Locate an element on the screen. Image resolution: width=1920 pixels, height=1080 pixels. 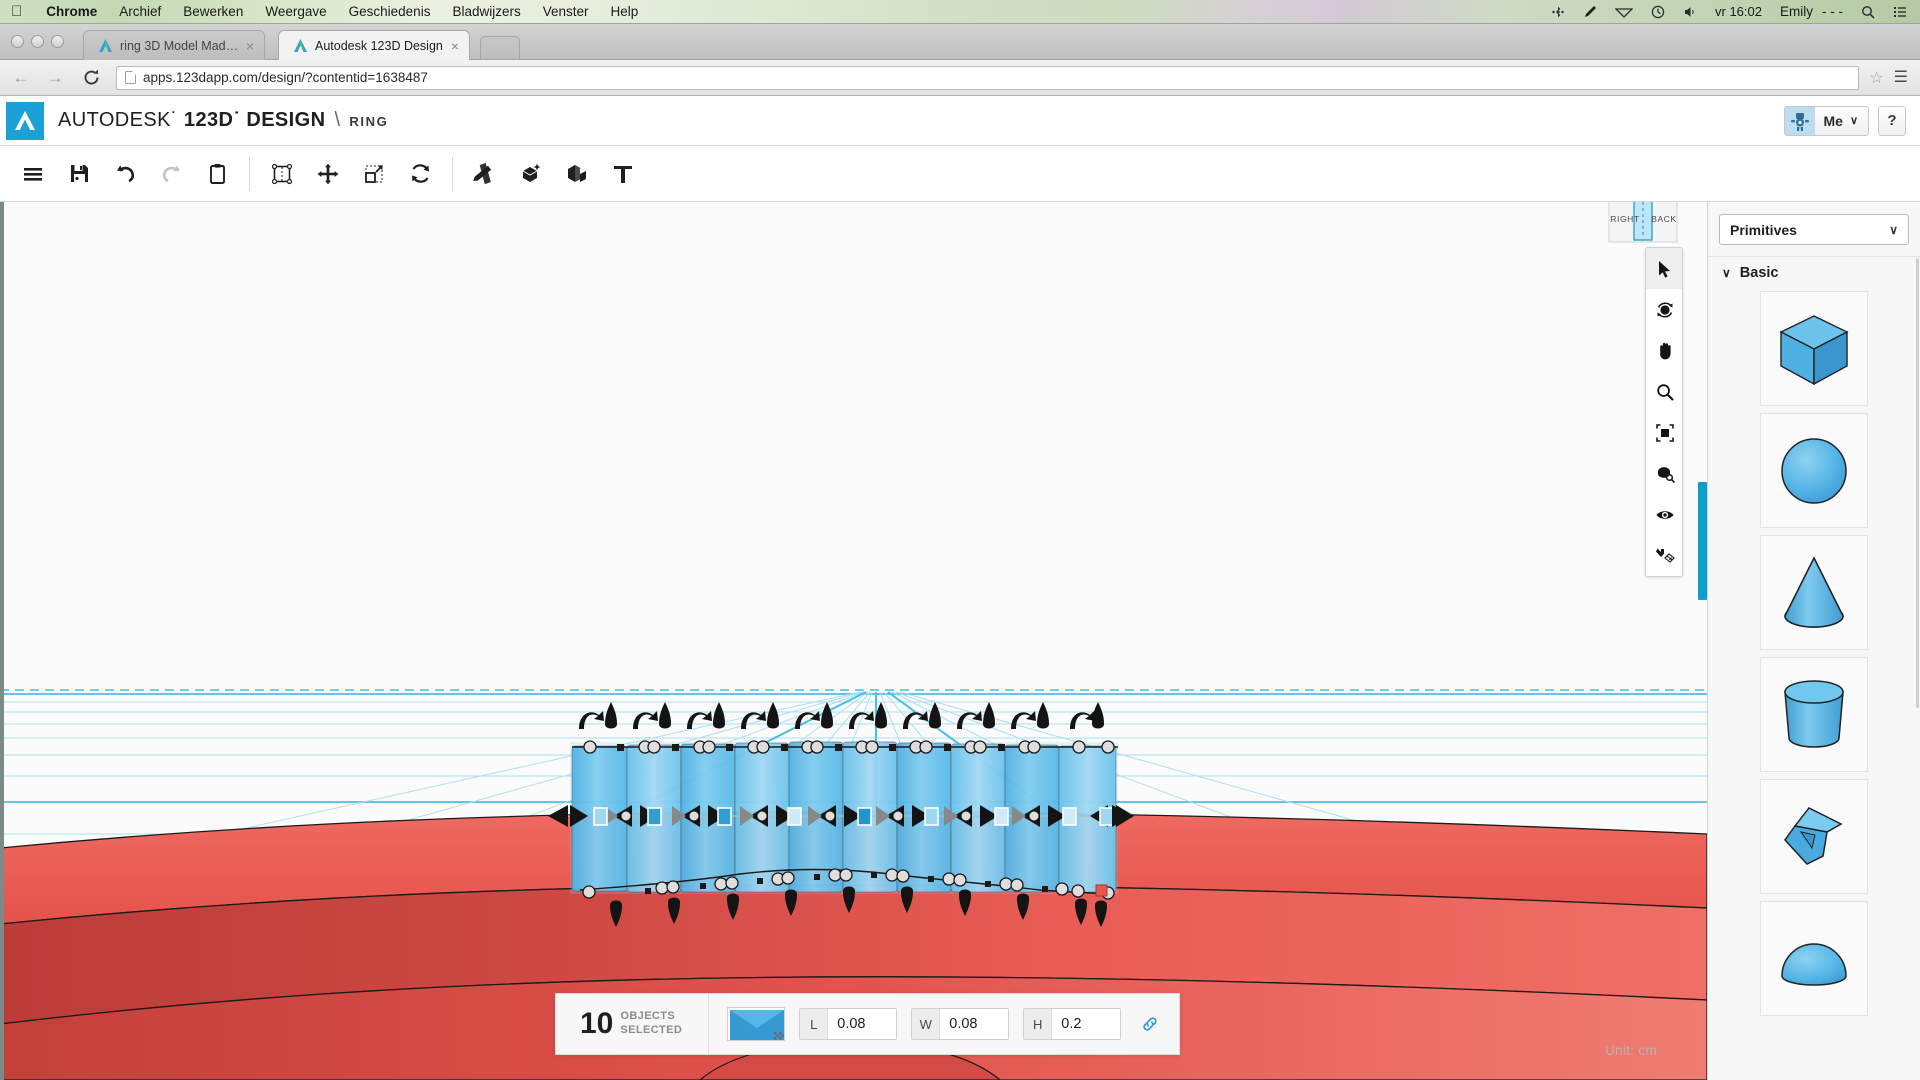
select-tool is located at coordinates (1664, 268).